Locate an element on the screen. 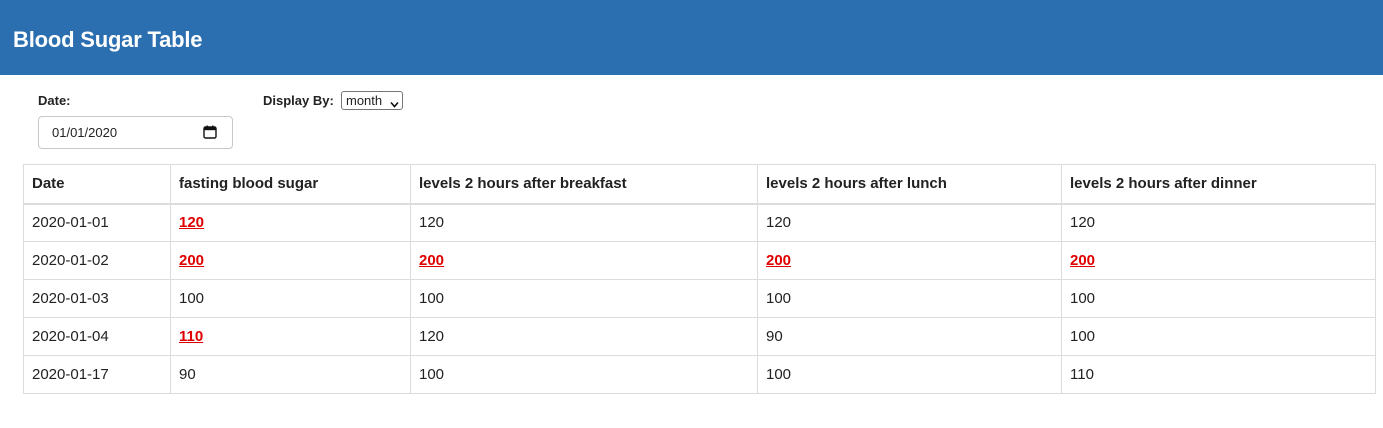 This screenshot has height=428, width=1383. page-title: Blood Sugar Table is located at coordinates (108, 39).